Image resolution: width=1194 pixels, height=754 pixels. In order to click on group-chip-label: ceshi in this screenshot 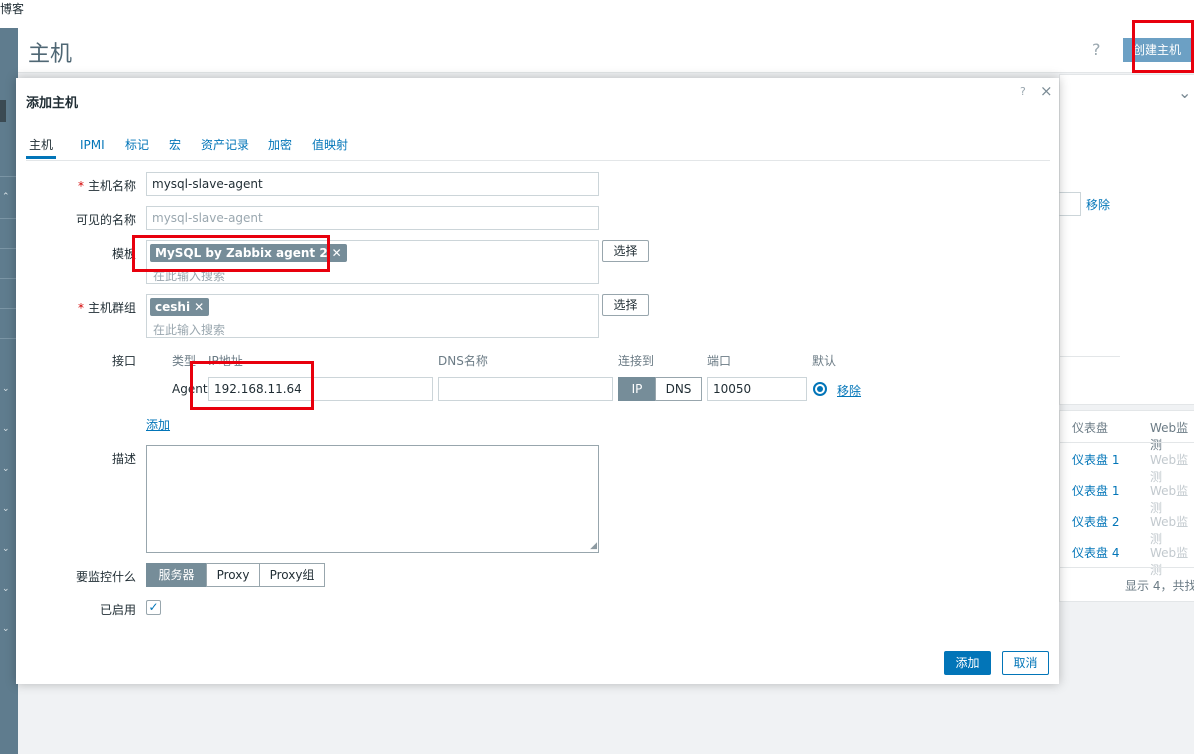, I will do `click(173, 307)`.